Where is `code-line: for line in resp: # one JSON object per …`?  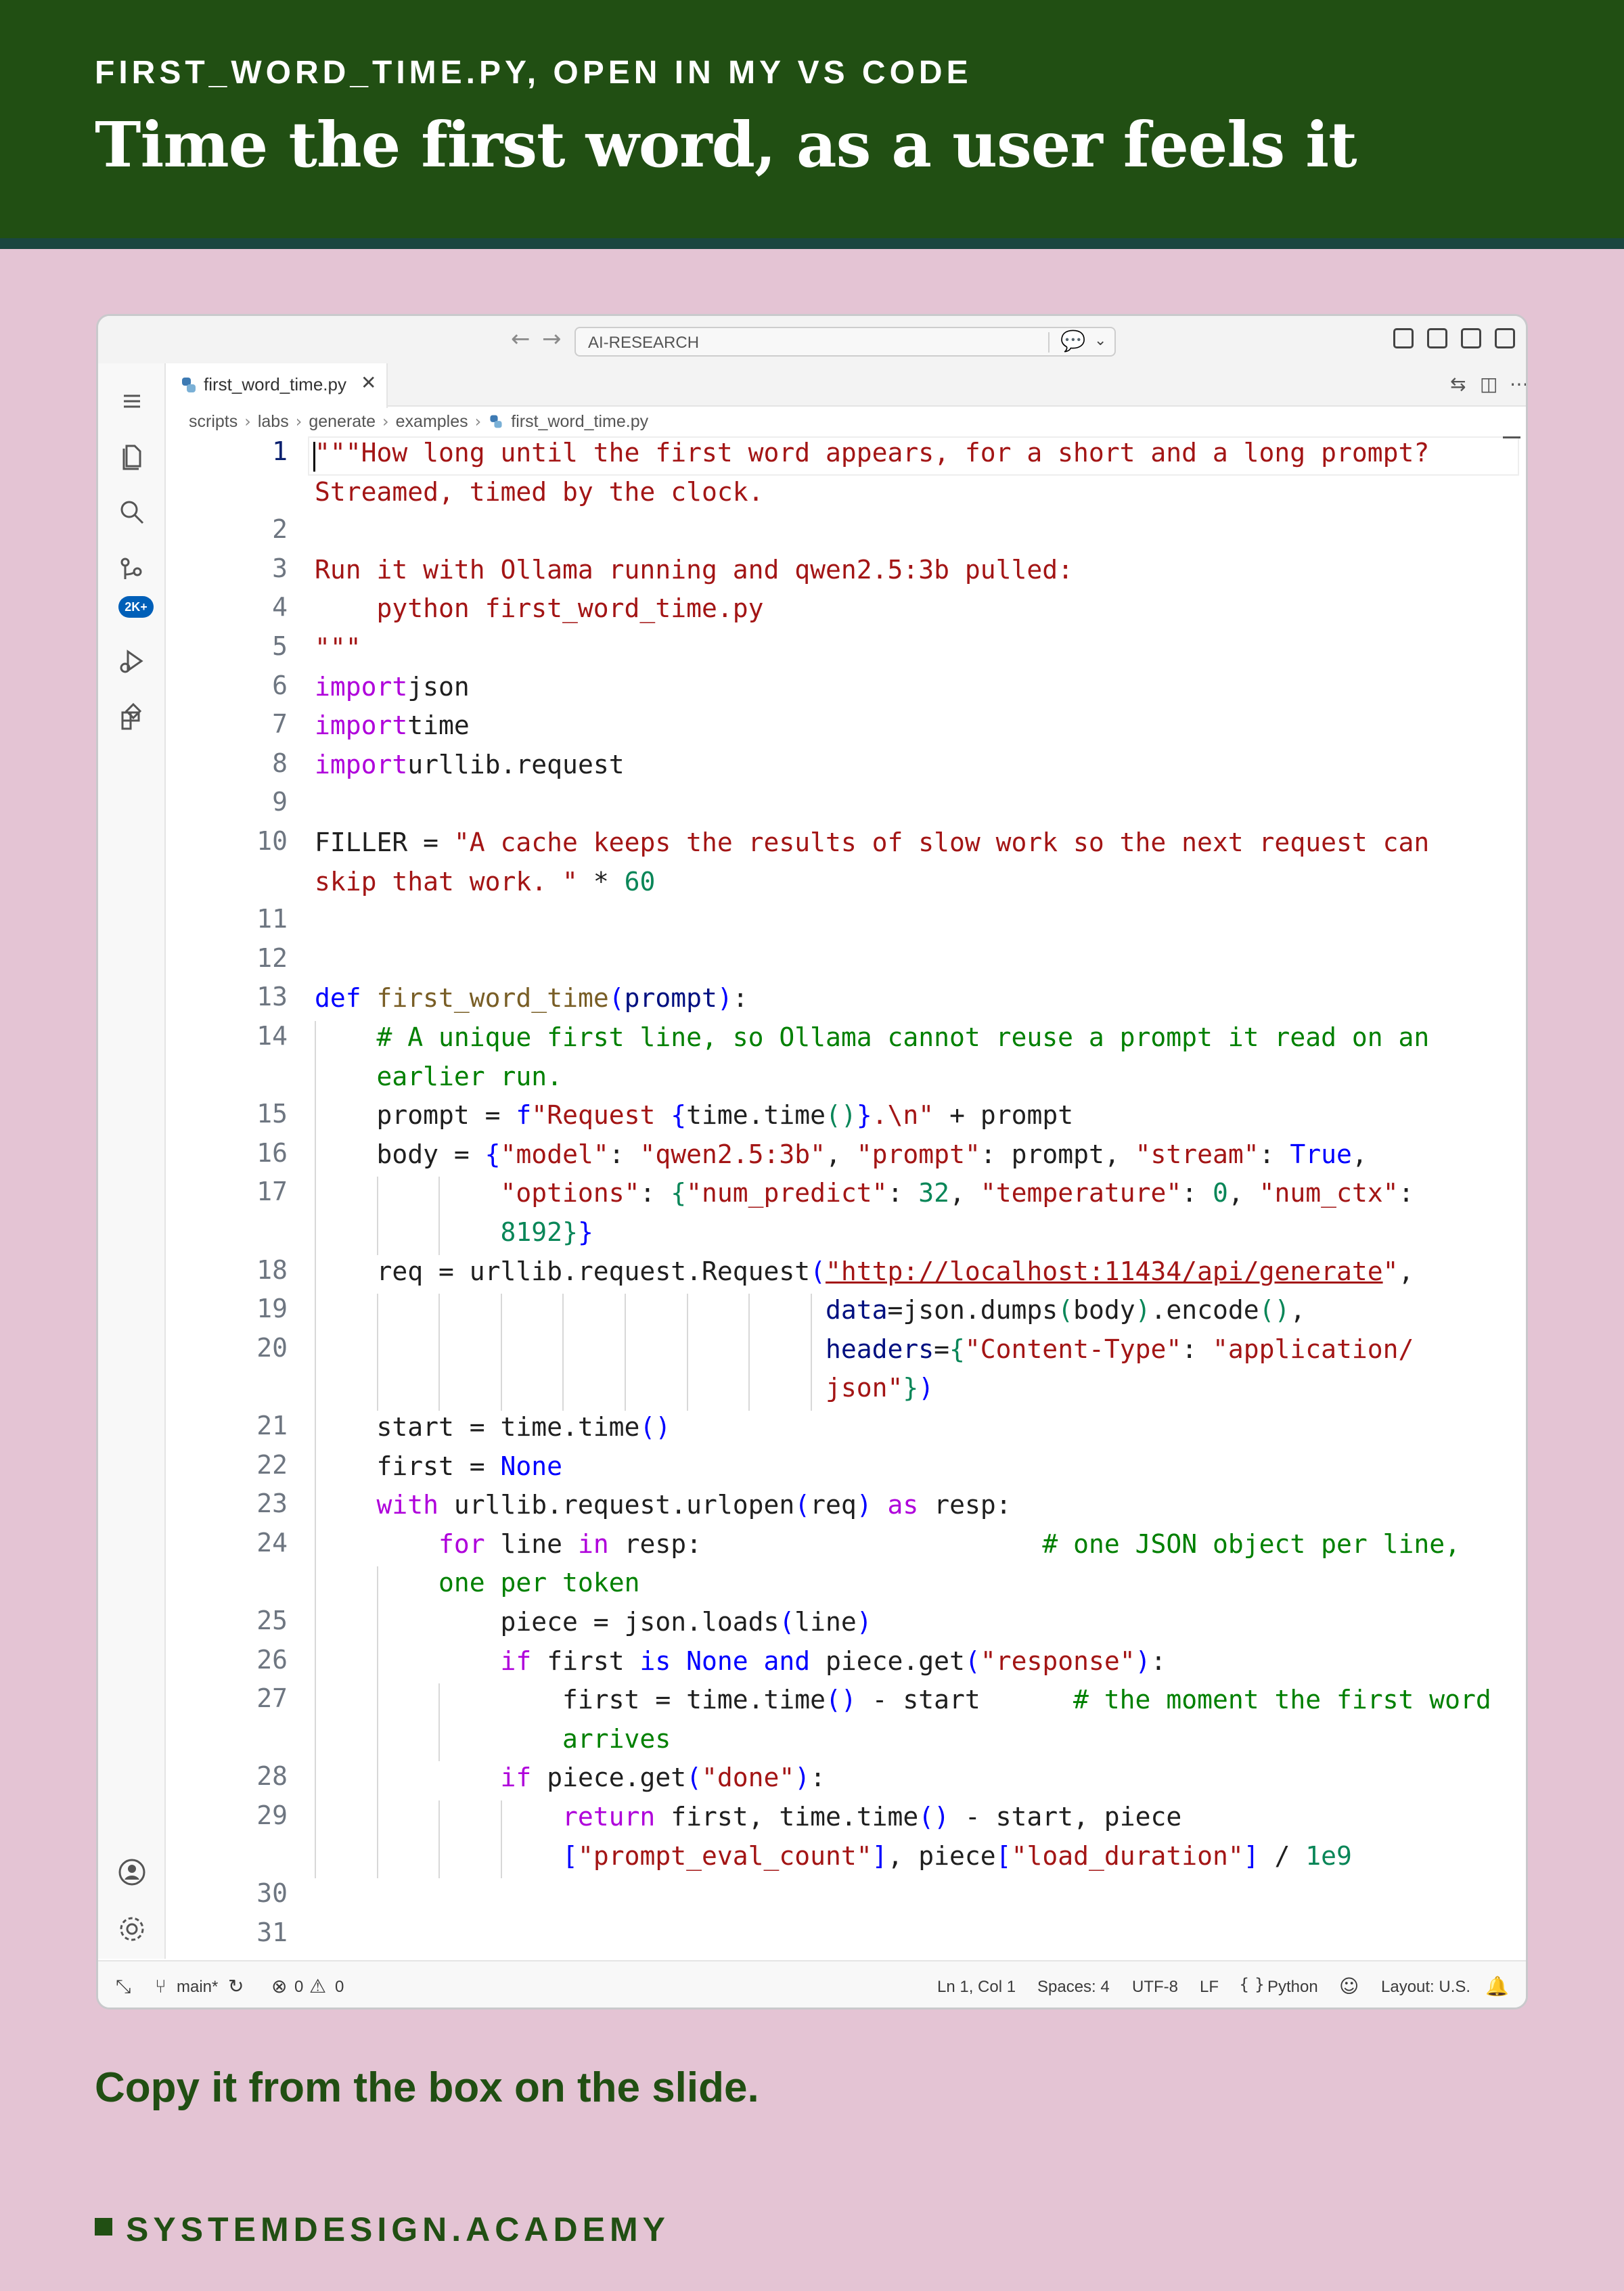
code-line: for line in resp: # one JSON object per … is located at coordinates (949, 1543).